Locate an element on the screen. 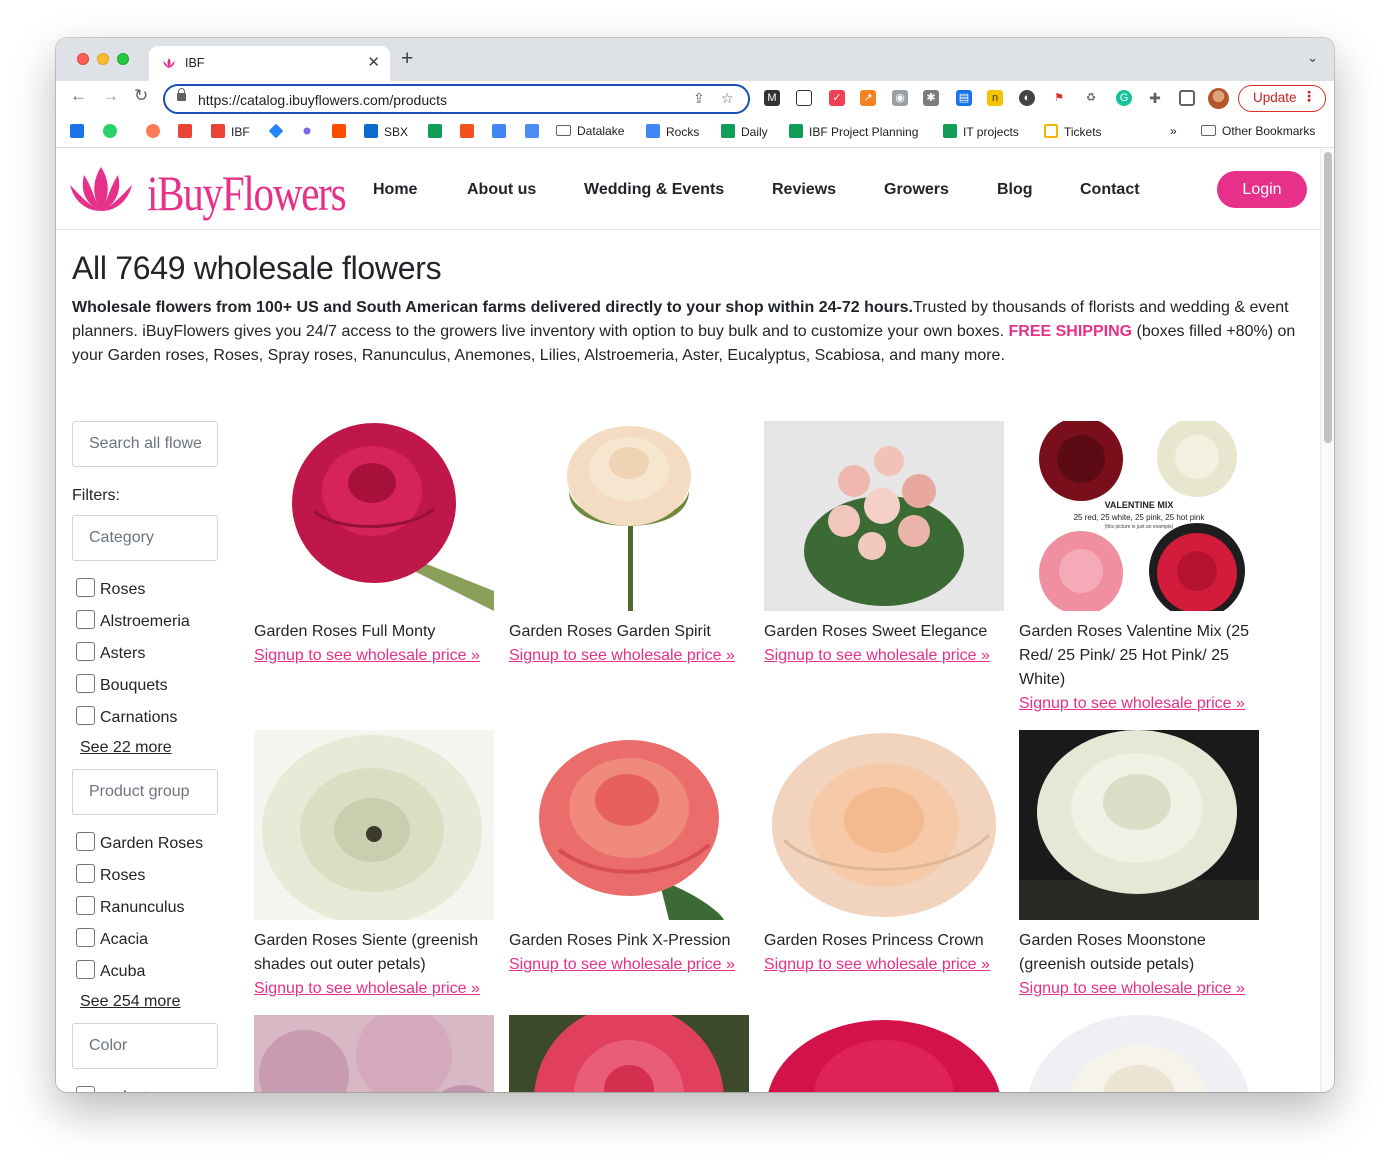 This screenshot has height=1167, width=1390. bookmark-ibf-project-planning: IBF Project Planning is located at coordinates (853, 131).